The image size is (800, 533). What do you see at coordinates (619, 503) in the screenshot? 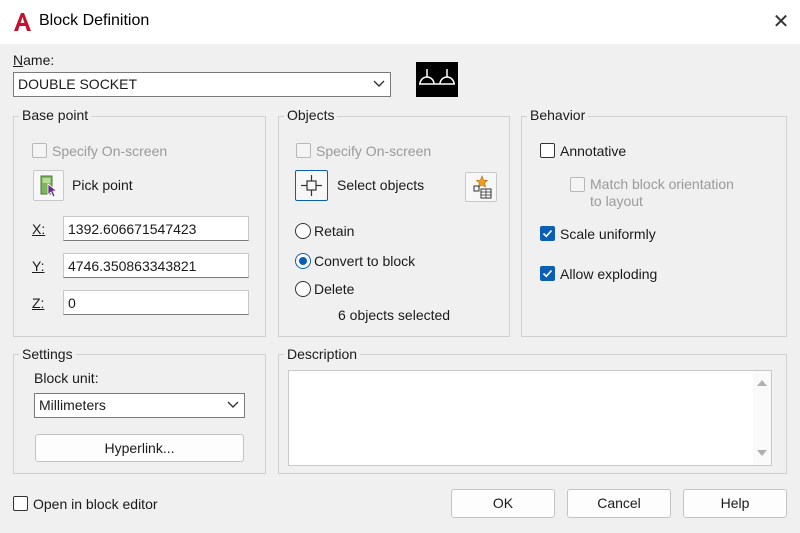
I see `cancel-button: Cancel` at bounding box center [619, 503].